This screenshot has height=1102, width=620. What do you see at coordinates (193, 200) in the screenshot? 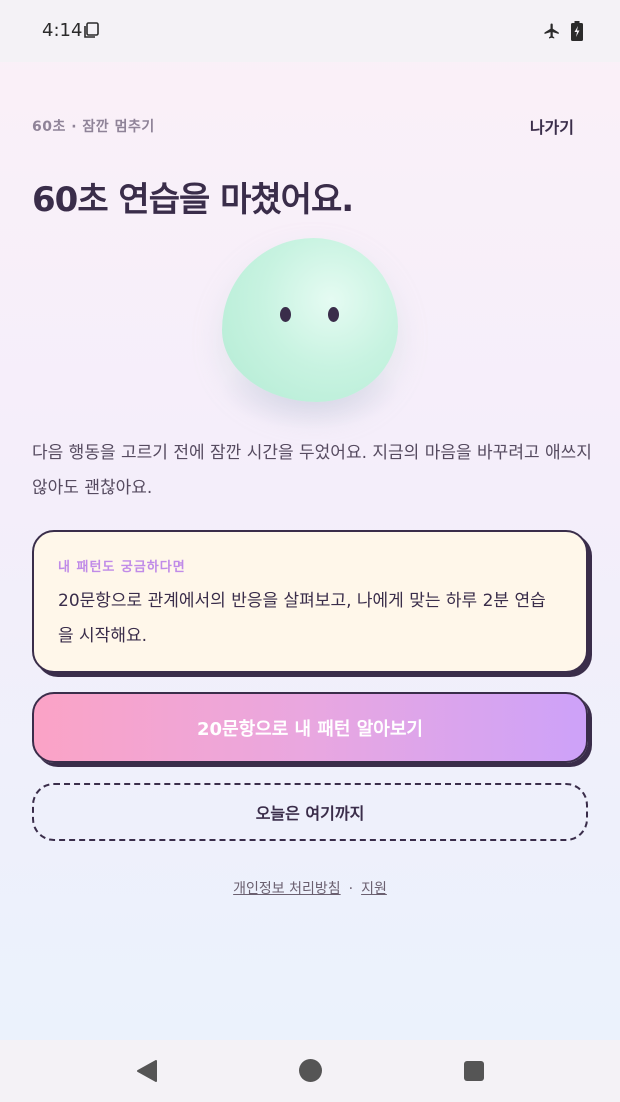
I see `page-title: 60초 연습을 마쳤어요.` at bounding box center [193, 200].